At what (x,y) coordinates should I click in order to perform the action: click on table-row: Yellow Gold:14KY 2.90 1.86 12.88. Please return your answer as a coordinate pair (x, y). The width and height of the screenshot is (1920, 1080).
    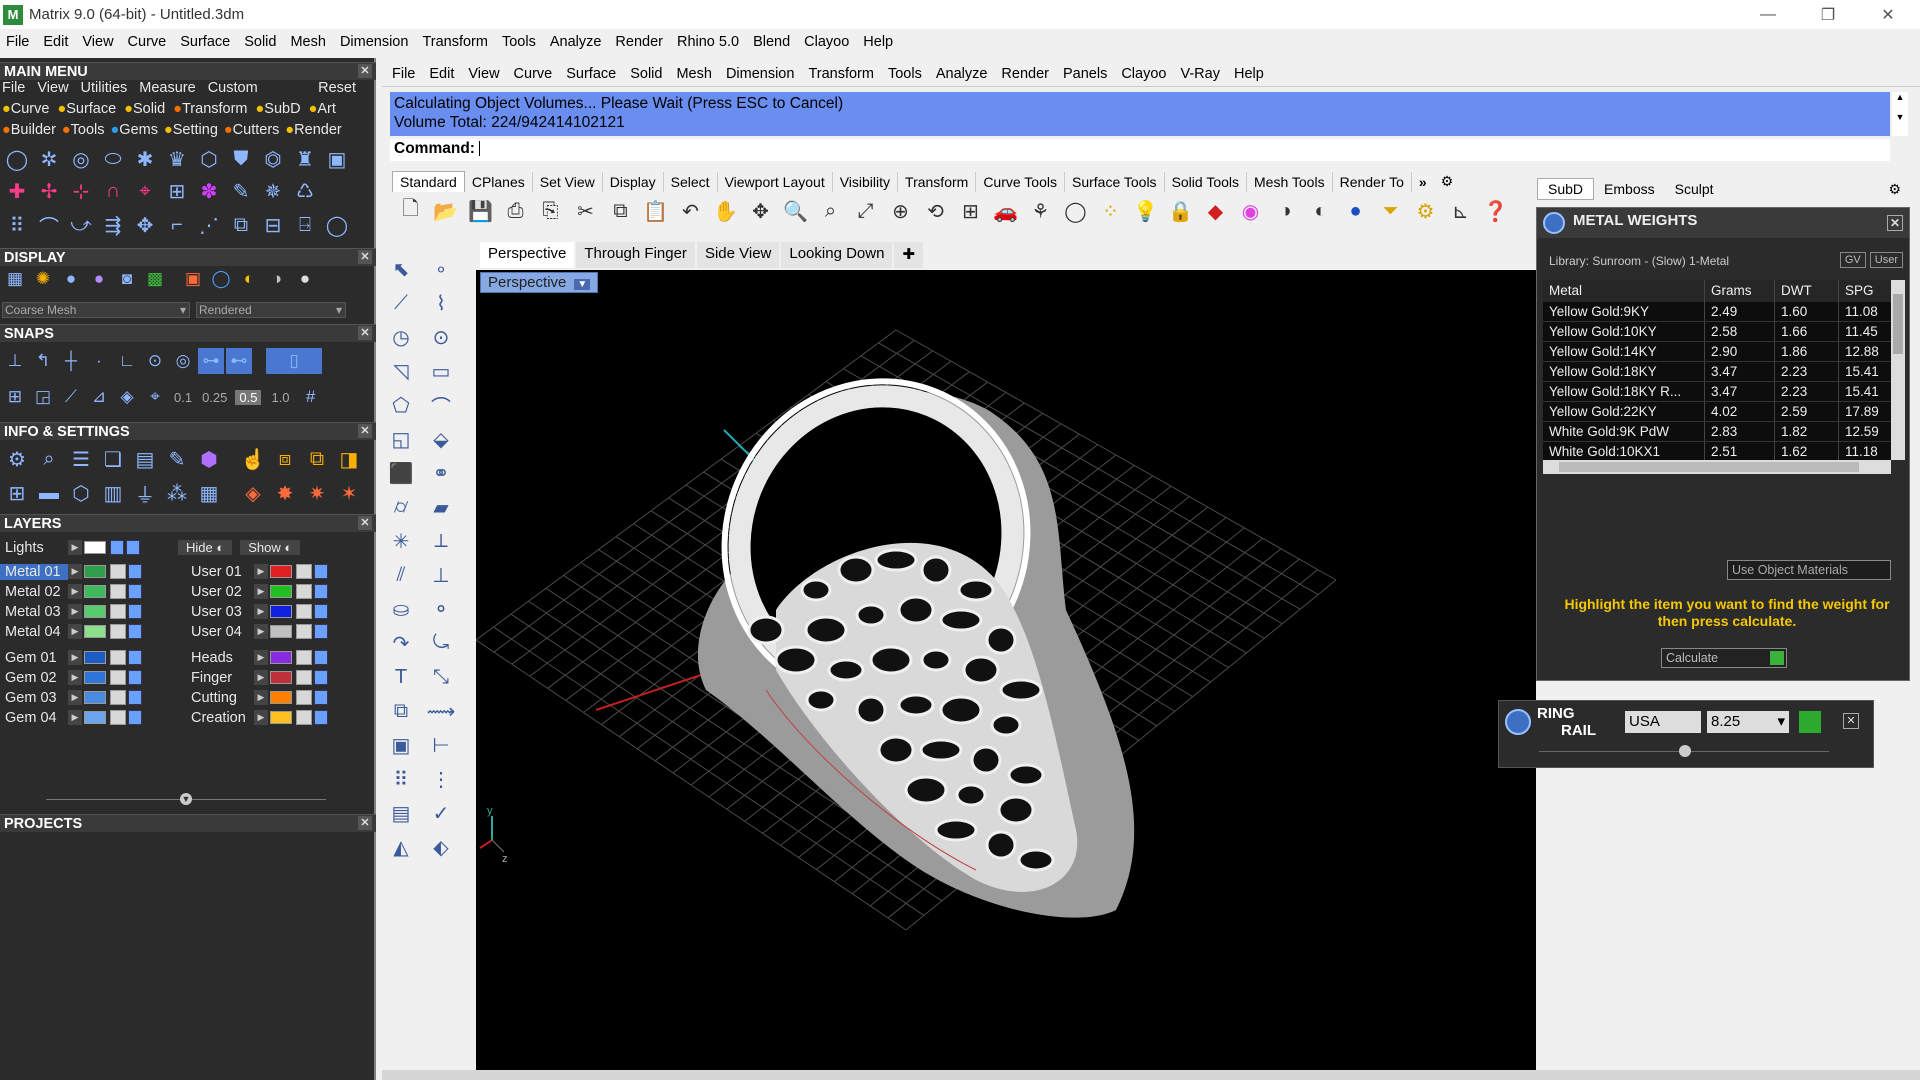
    Looking at the image, I should click on (1717, 352).